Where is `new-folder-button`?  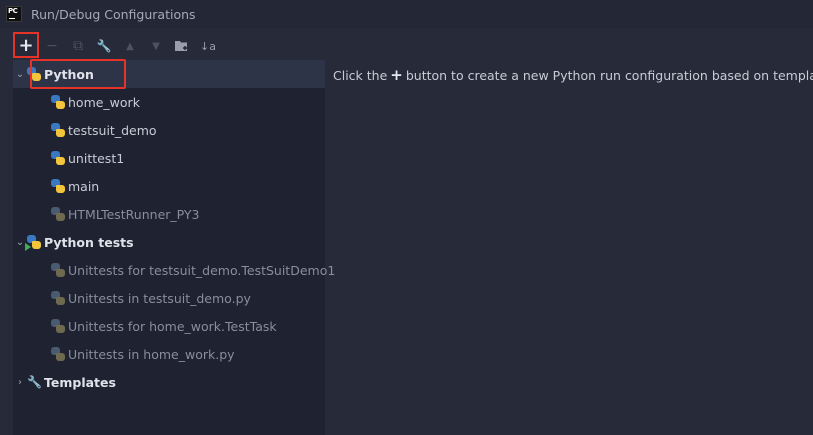
new-folder-button is located at coordinates (182, 46).